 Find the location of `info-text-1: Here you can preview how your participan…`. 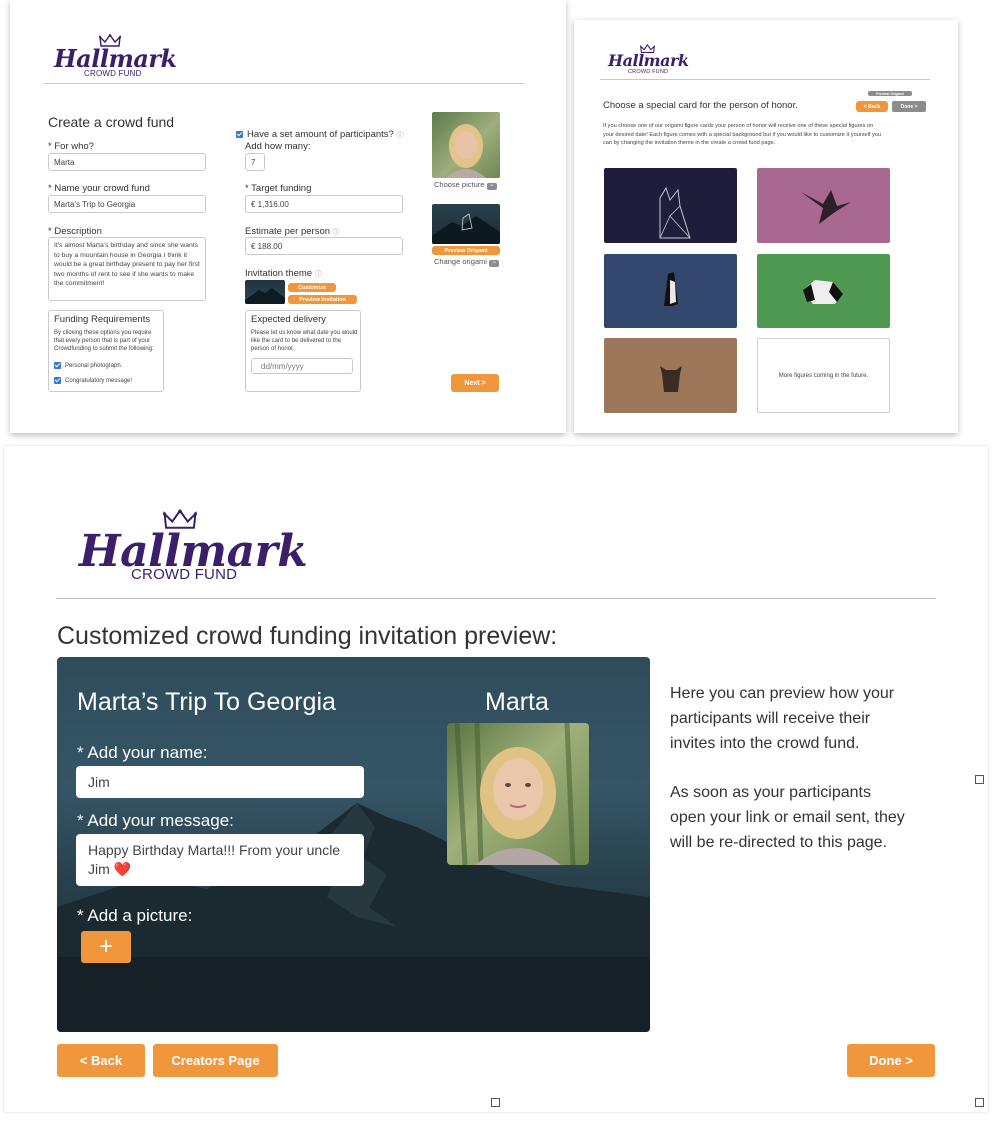

info-text-1: Here you can preview how your participan… is located at coordinates (782, 718).